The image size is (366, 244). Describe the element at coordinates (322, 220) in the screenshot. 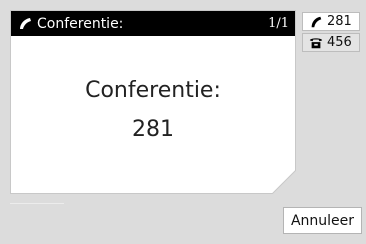

I see `cancel-button: Annuleer` at that location.